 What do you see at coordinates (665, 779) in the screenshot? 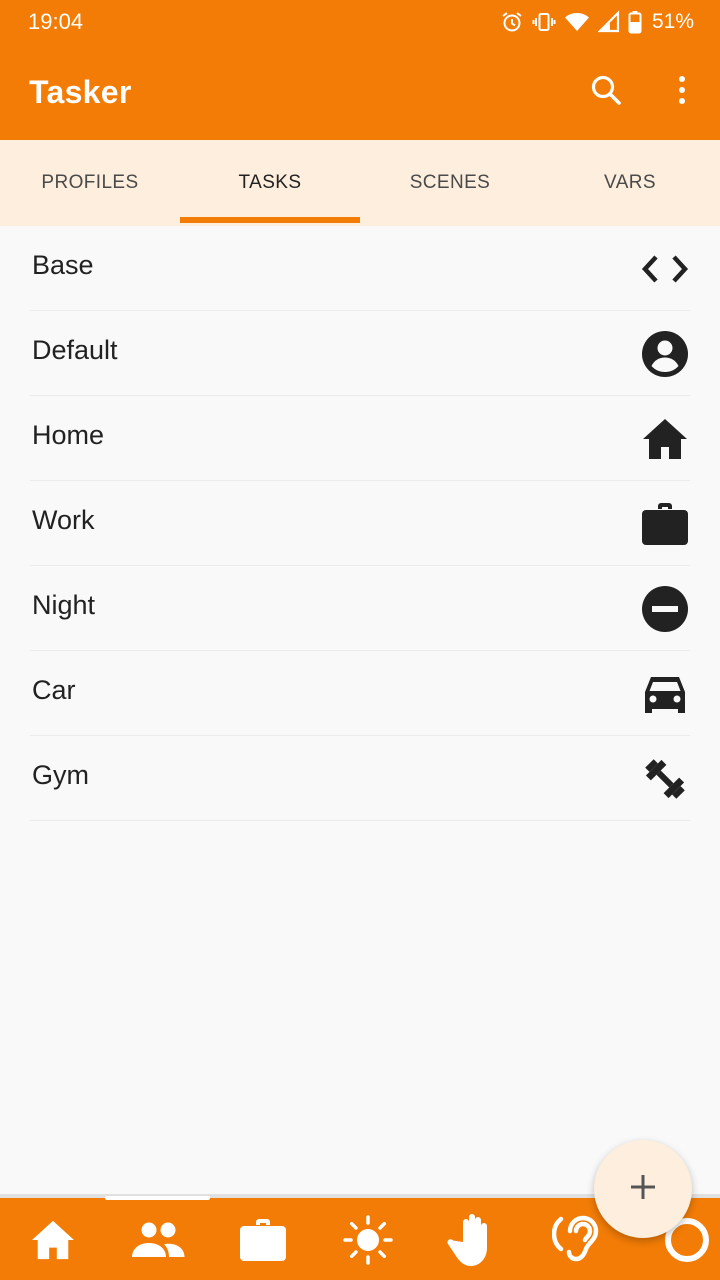
I see `dumbbell-icon` at bounding box center [665, 779].